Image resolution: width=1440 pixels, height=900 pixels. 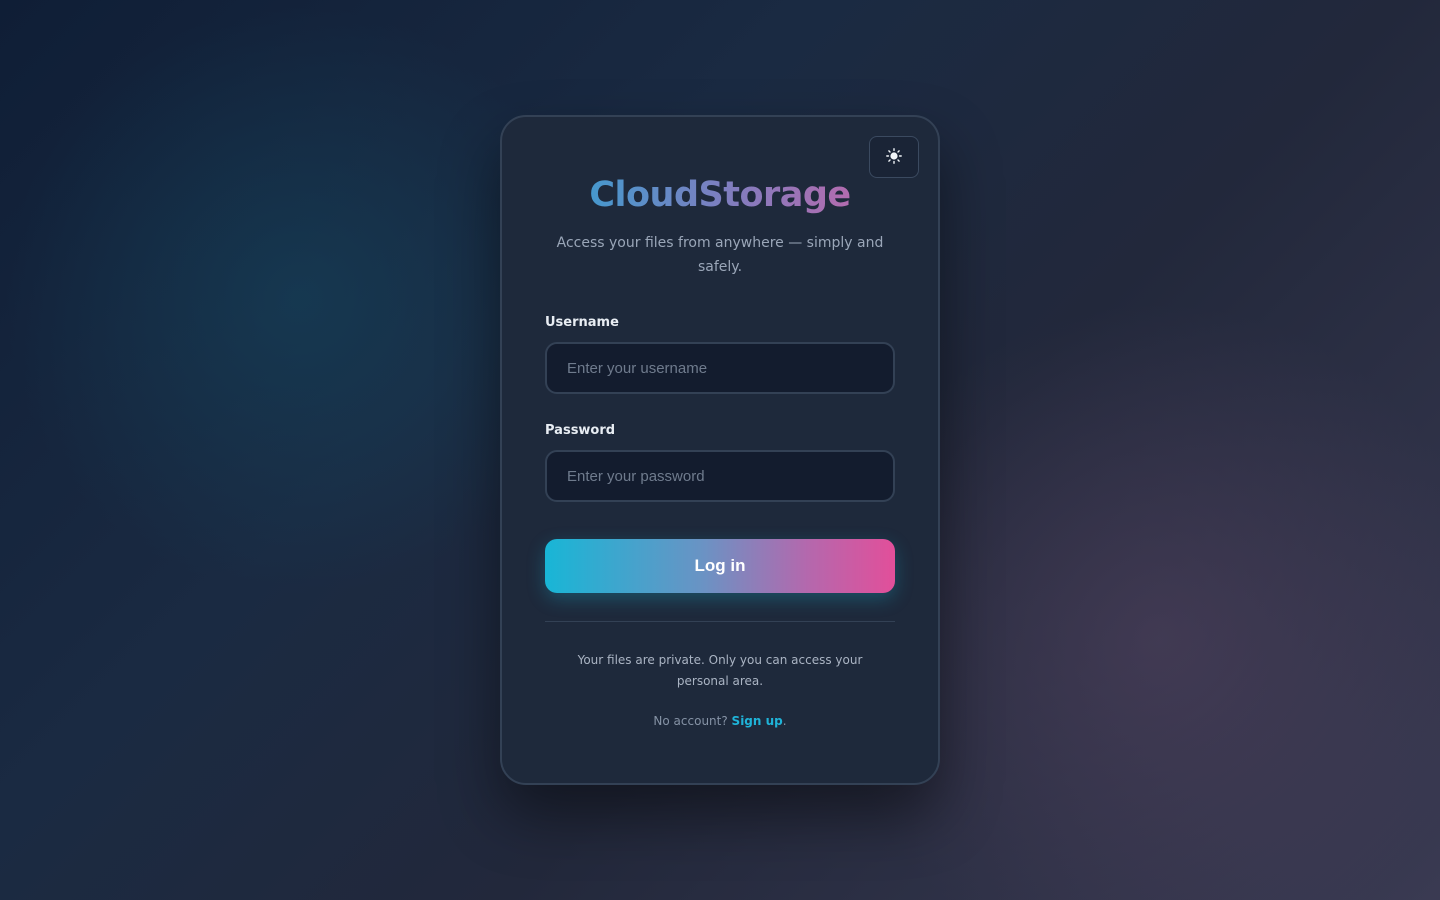 I want to click on password-label: Password, so click(x=580, y=430).